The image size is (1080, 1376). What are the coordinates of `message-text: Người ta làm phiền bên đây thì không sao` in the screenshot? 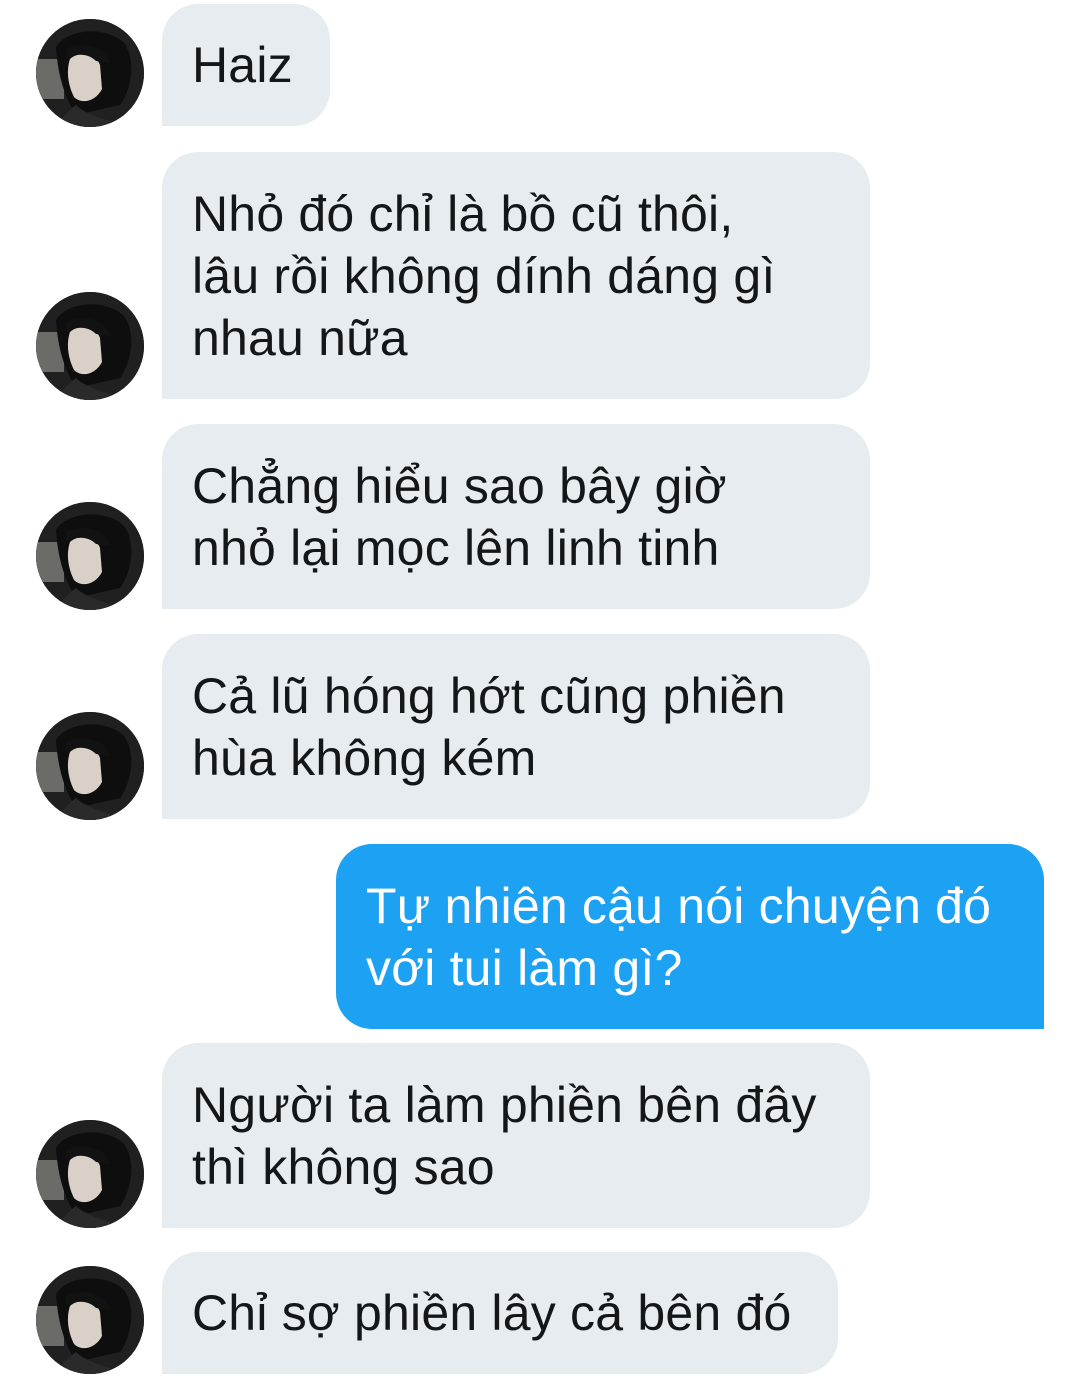 It's located at (504, 1135).